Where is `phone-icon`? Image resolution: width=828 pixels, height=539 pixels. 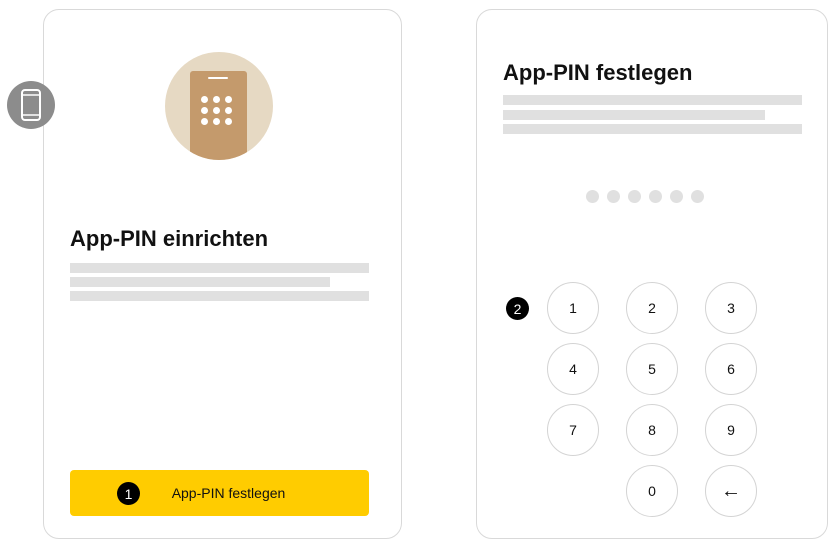
phone-icon is located at coordinates (218, 115).